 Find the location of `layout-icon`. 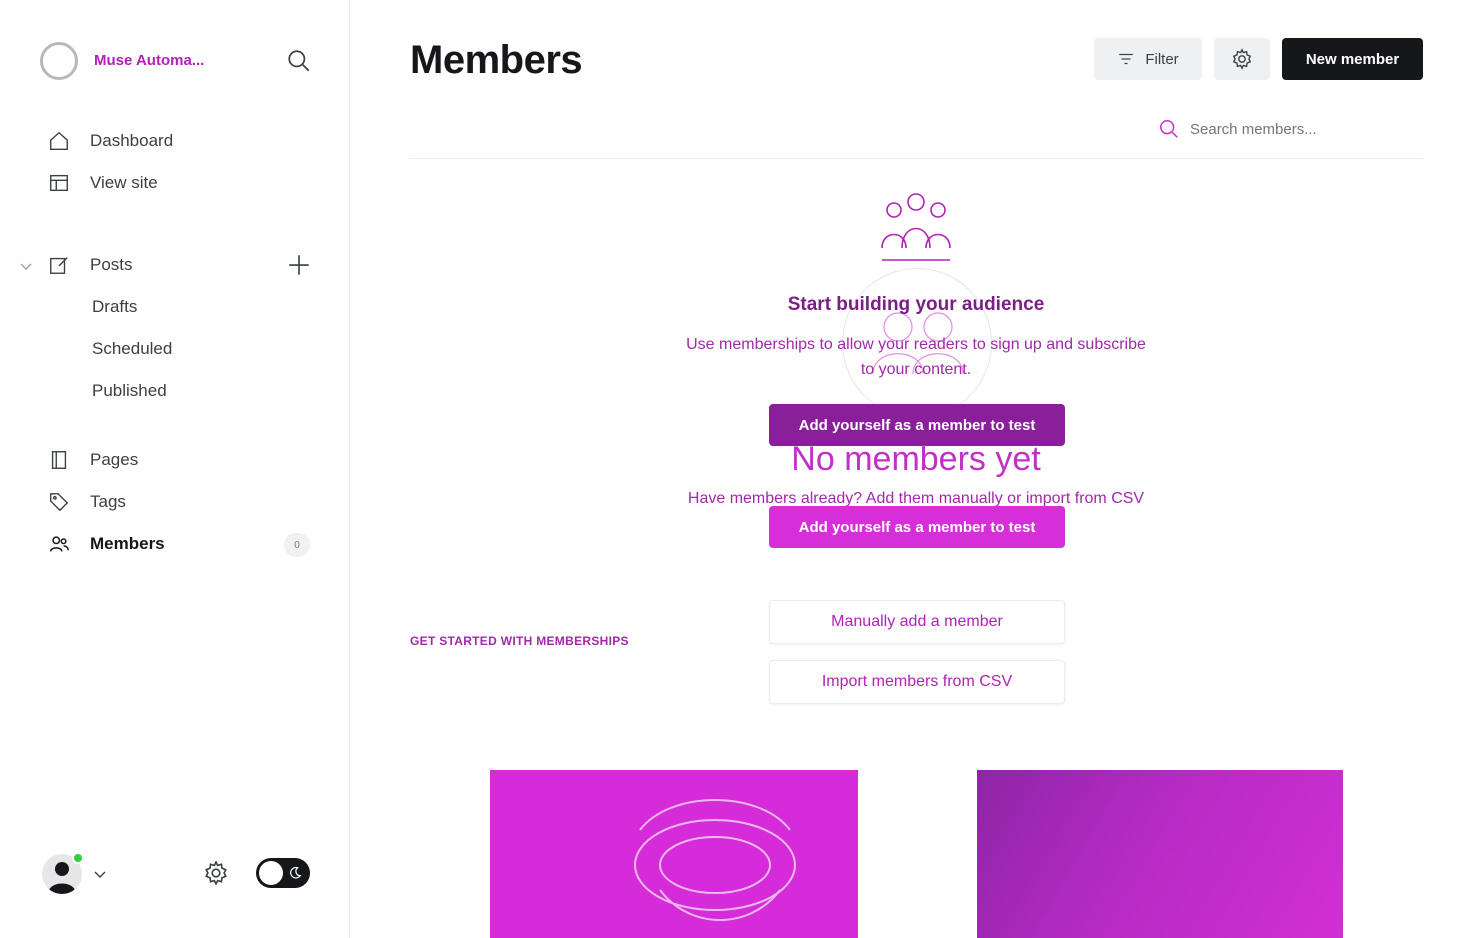

layout-icon is located at coordinates (59, 183).